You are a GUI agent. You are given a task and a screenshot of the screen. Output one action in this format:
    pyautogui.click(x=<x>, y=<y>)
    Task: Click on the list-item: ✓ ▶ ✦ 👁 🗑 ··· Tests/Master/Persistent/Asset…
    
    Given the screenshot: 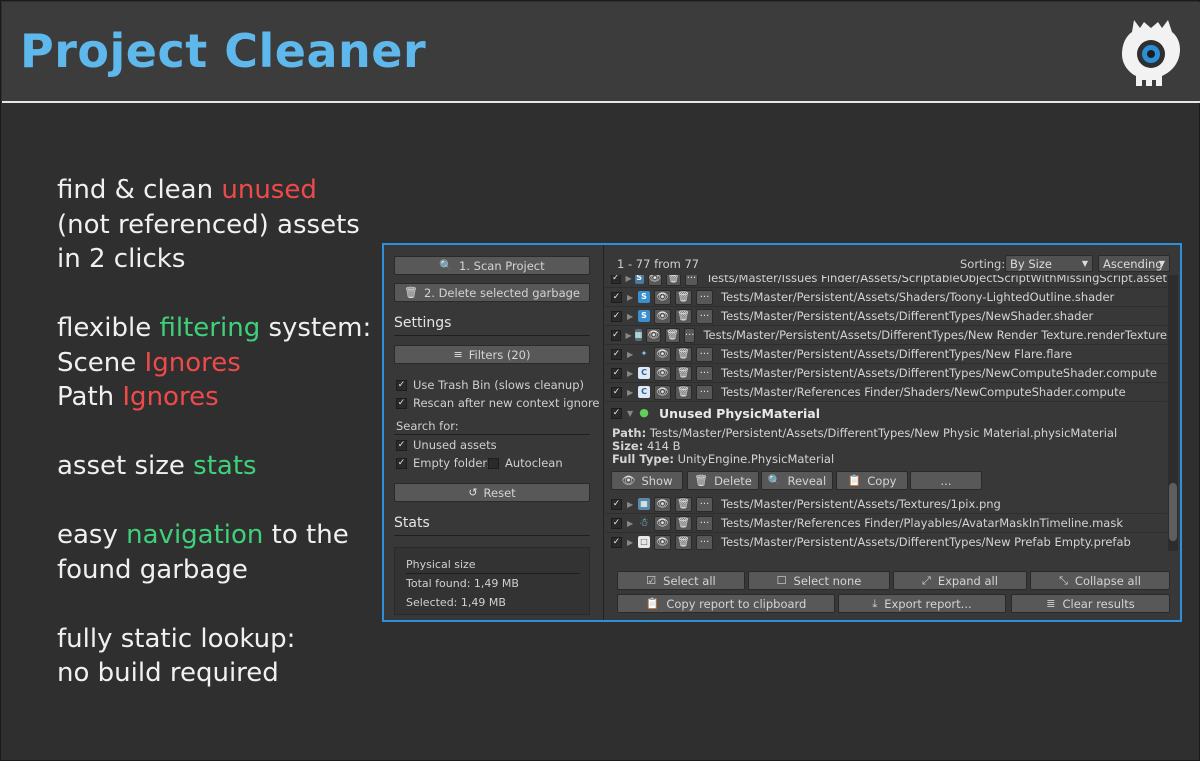 What is the action you would take?
    pyautogui.click(x=886, y=354)
    